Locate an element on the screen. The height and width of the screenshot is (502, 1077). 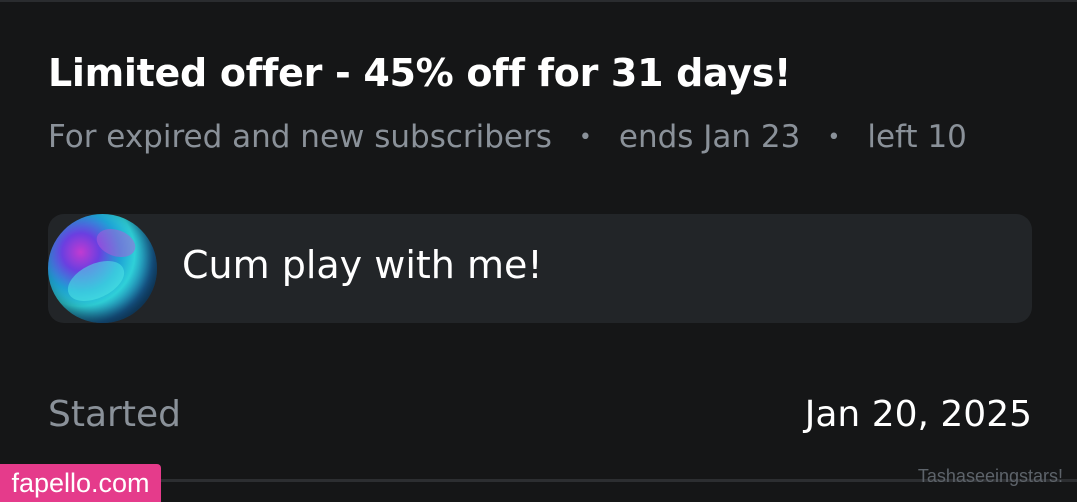
started-label: Started is located at coordinates (114, 414).